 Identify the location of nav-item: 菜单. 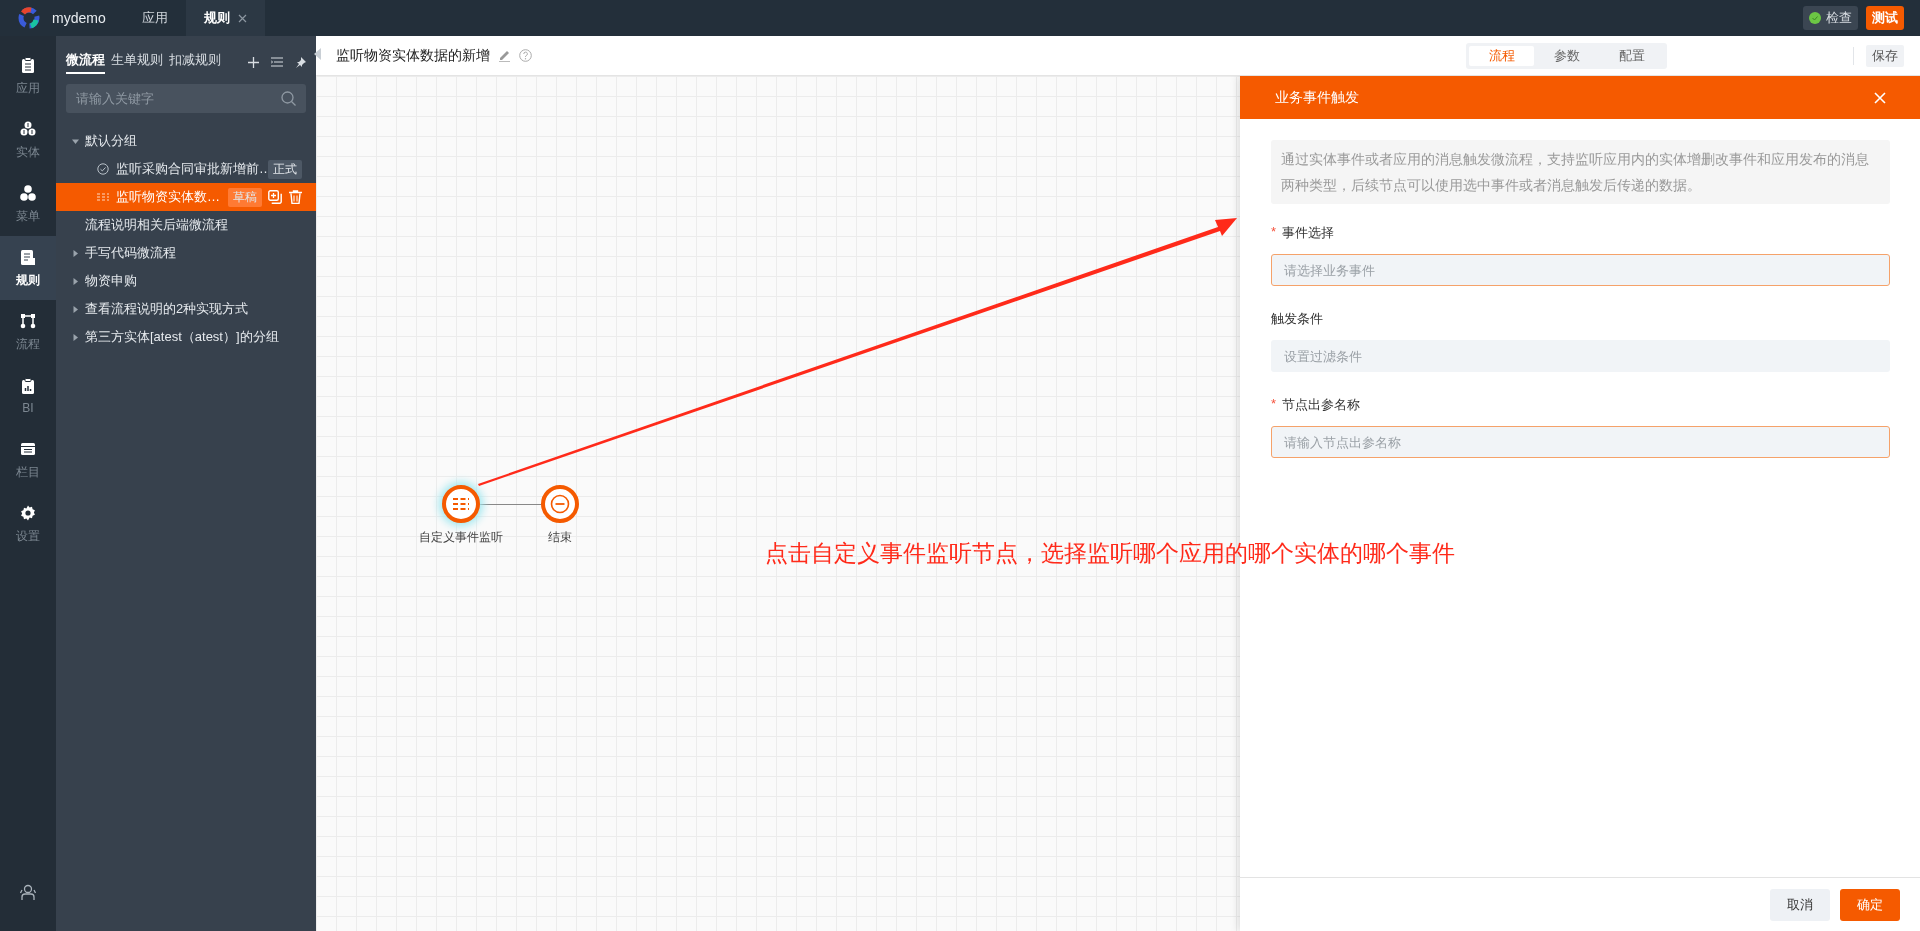
(28, 204).